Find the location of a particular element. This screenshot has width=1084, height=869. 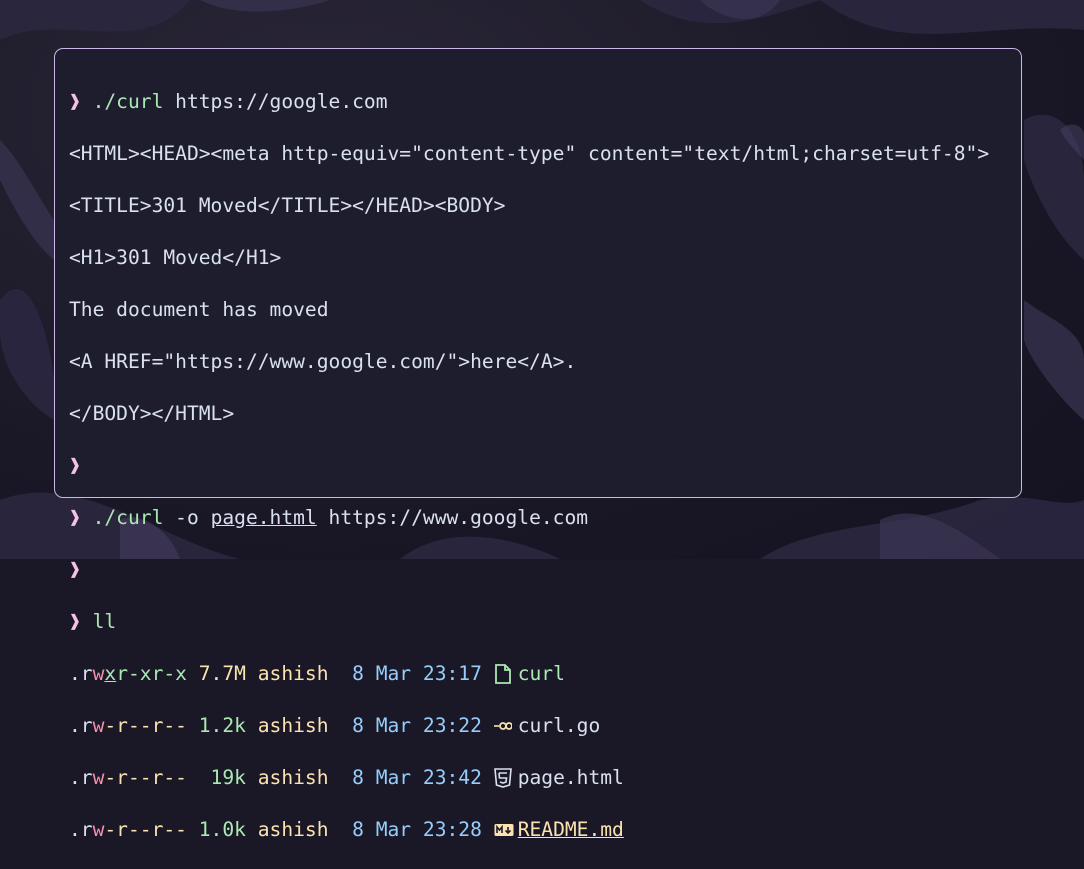

file-size: 1.2 is located at coordinates (216, 725).